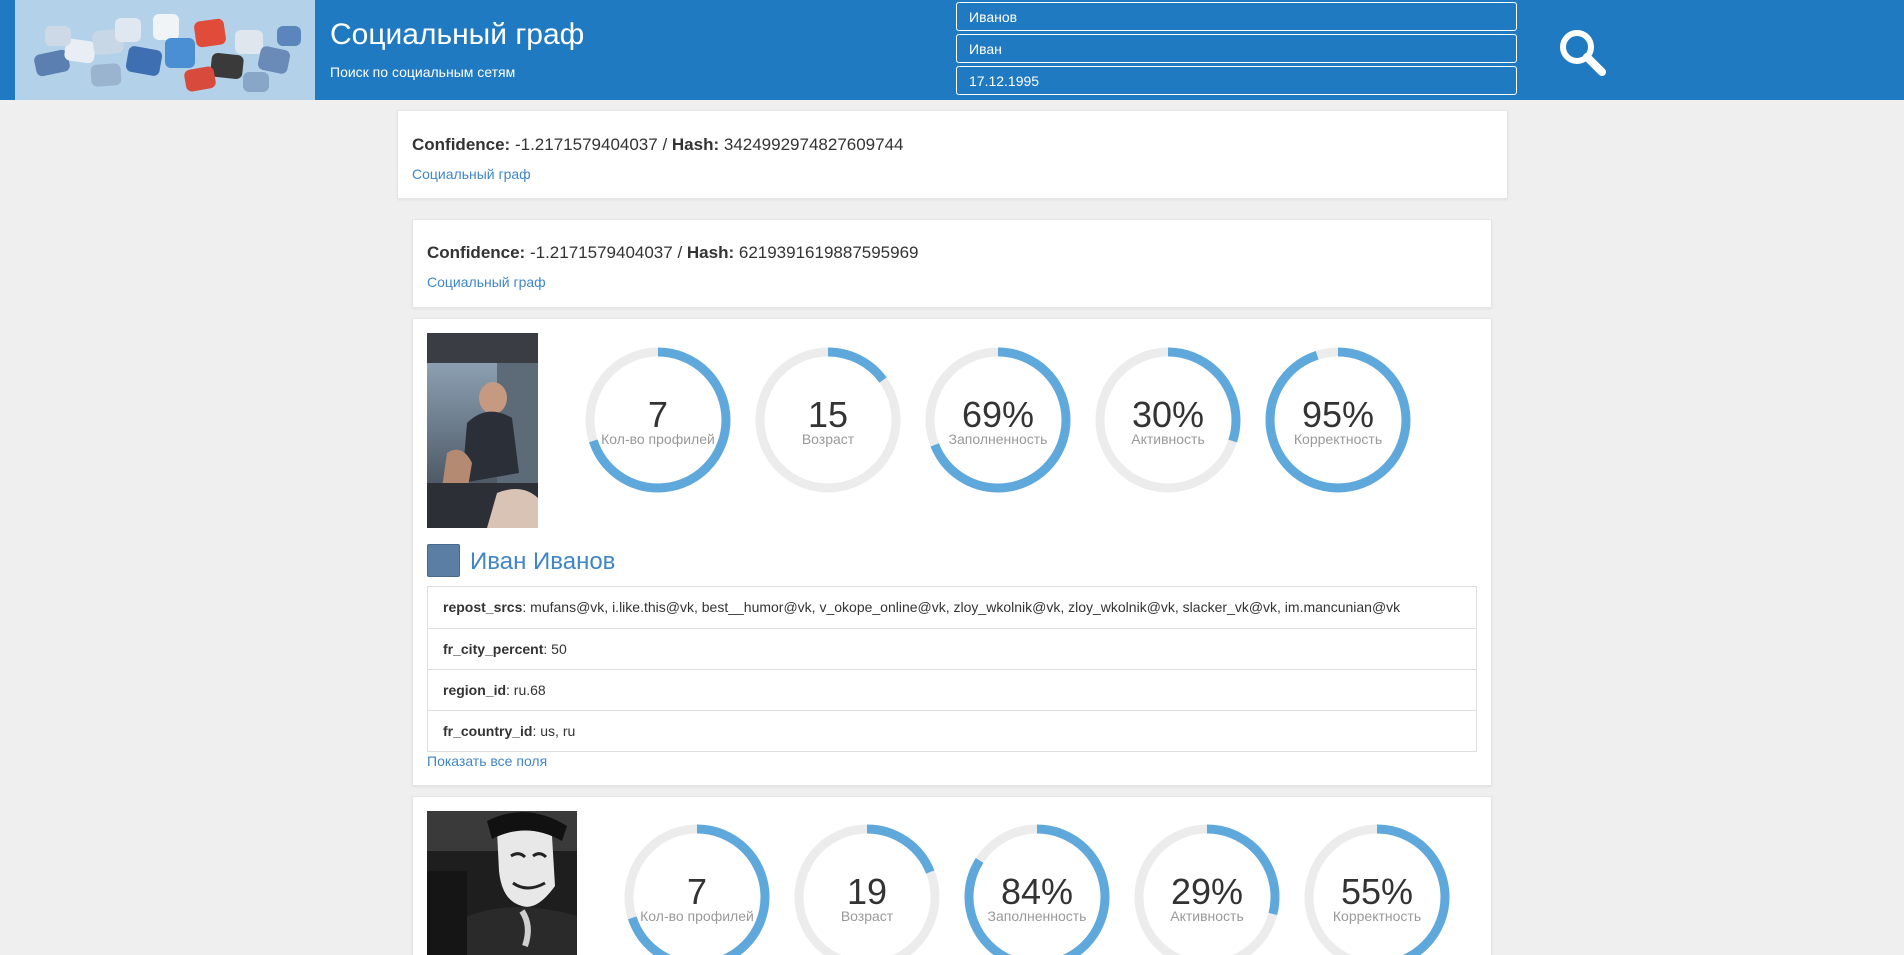 This screenshot has width=1904, height=955. Describe the element at coordinates (542, 562) in the screenshot. I see `profile-name: Иван Иванов` at that location.